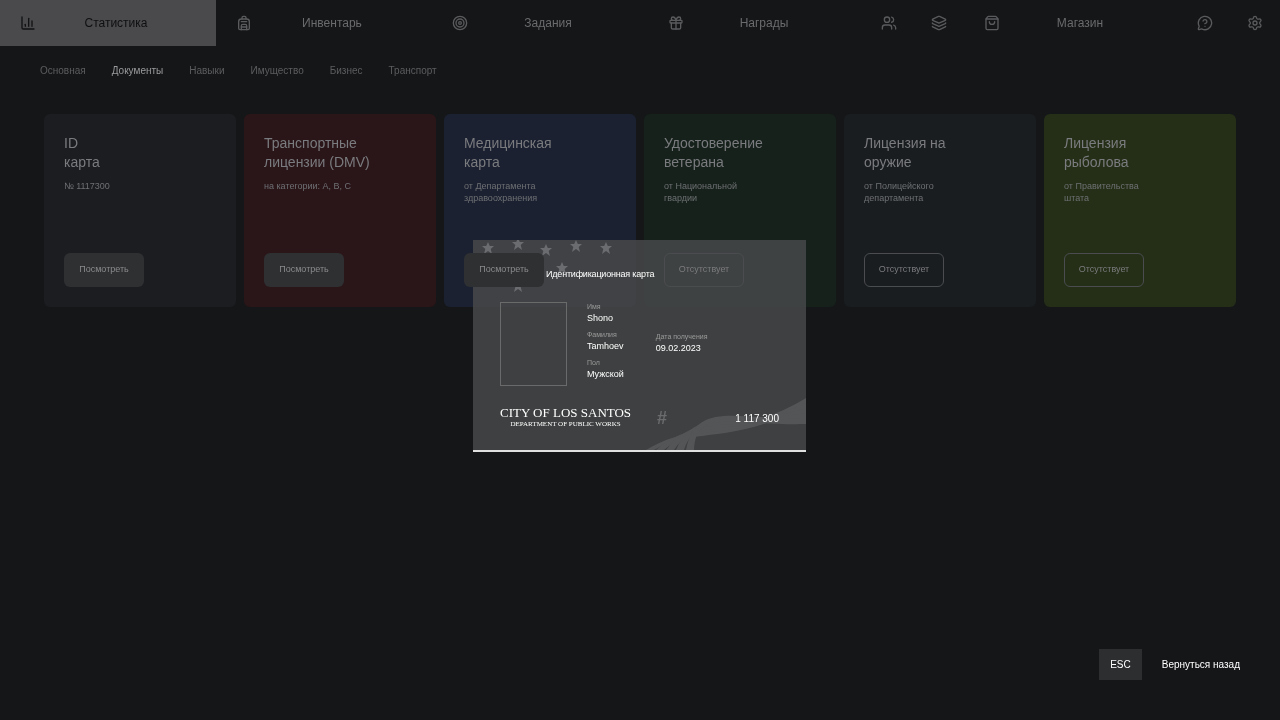  I want to click on card-title: Транспортные лицензии (DMV), so click(317, 153).